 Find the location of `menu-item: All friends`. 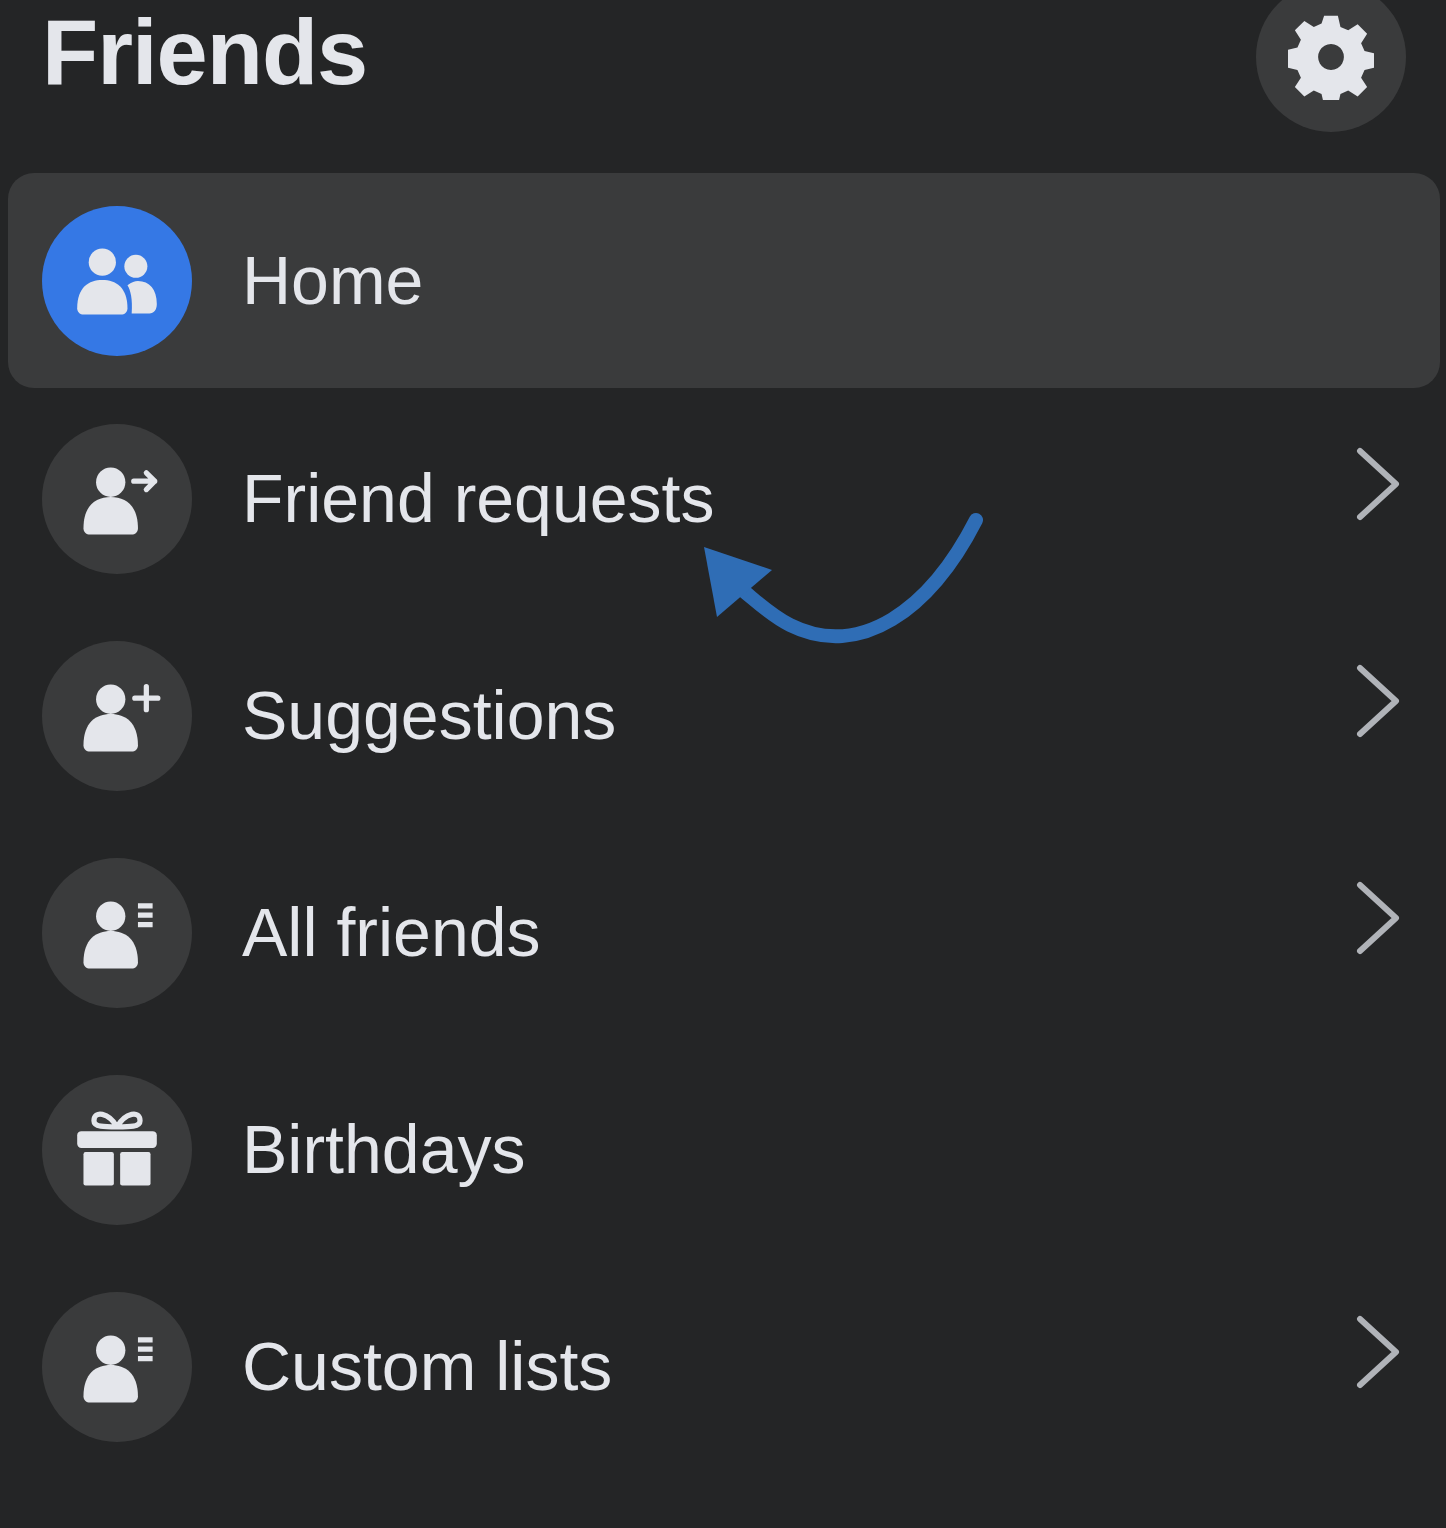

menu-item: All friends is located at coordinates (724, 932).